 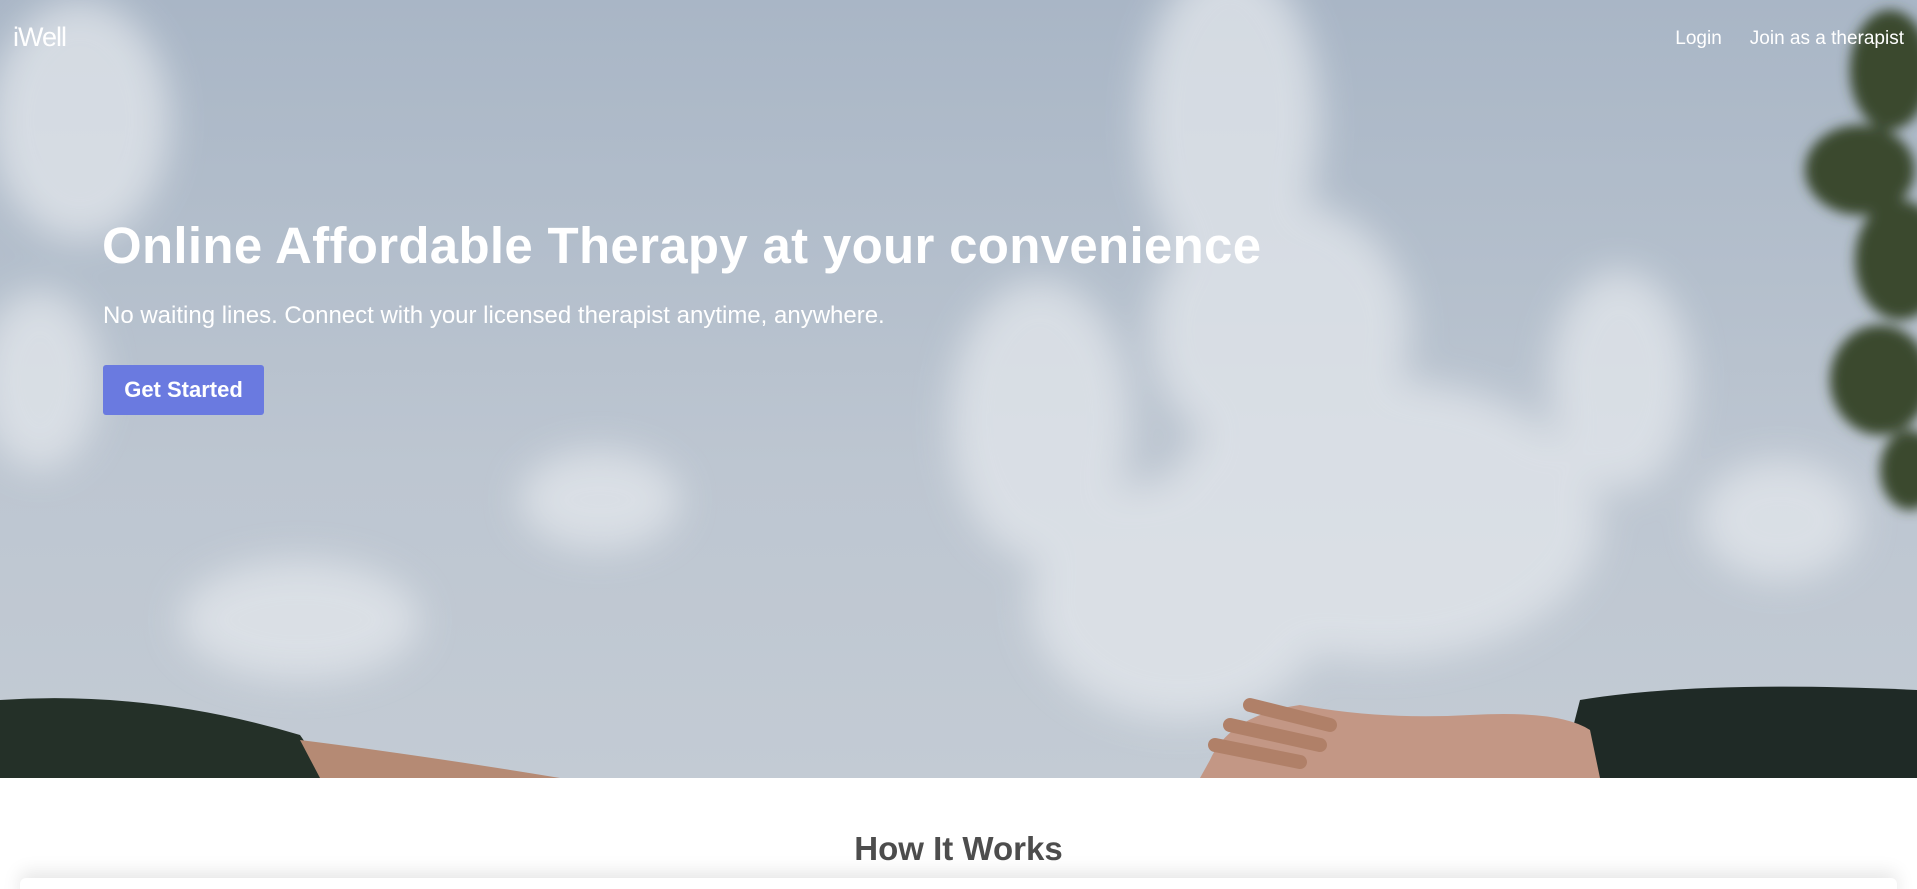 I want to click on top-nav: Login Join as a therapist, so click(x=1789, y=39).